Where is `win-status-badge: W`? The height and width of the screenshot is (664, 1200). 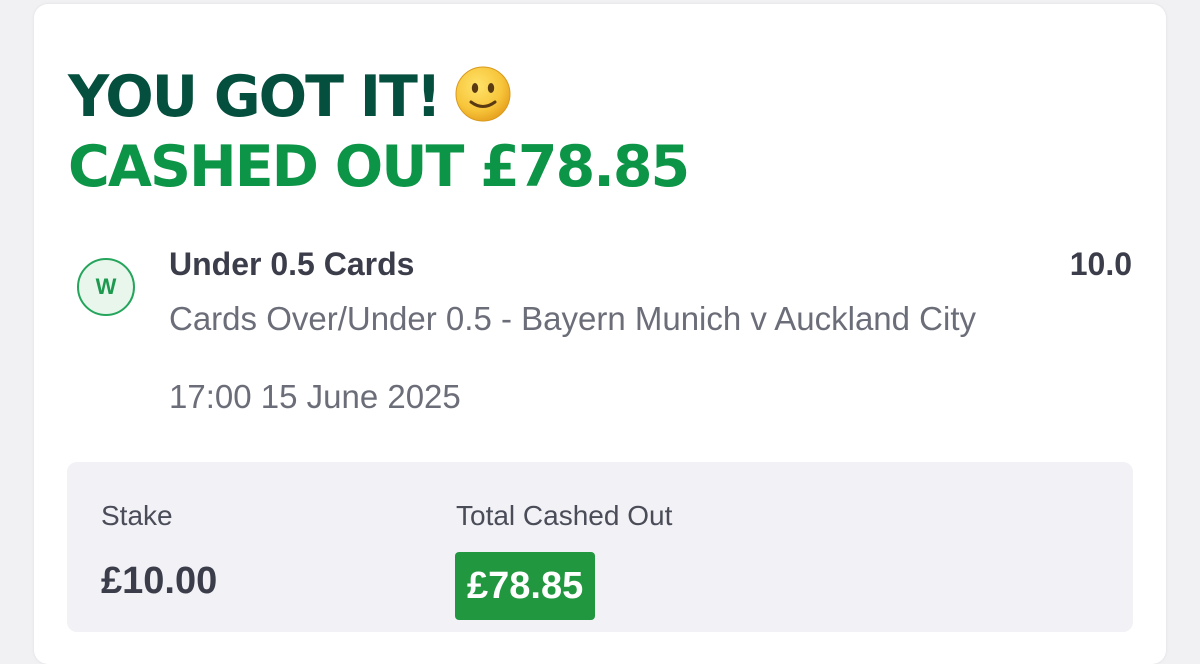 win-status-badge: W is located at coordinates (106, 287).